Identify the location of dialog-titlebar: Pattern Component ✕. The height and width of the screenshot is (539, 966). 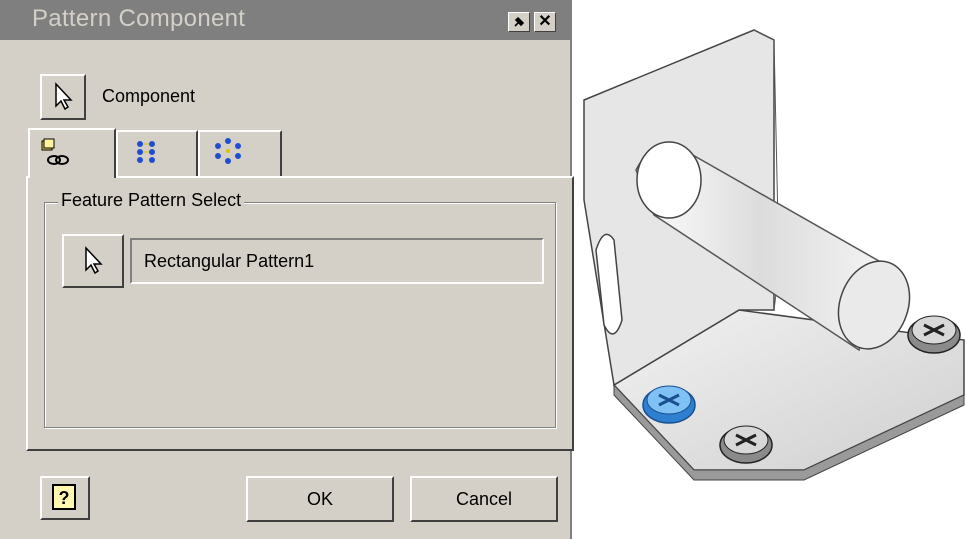
(285, 20).